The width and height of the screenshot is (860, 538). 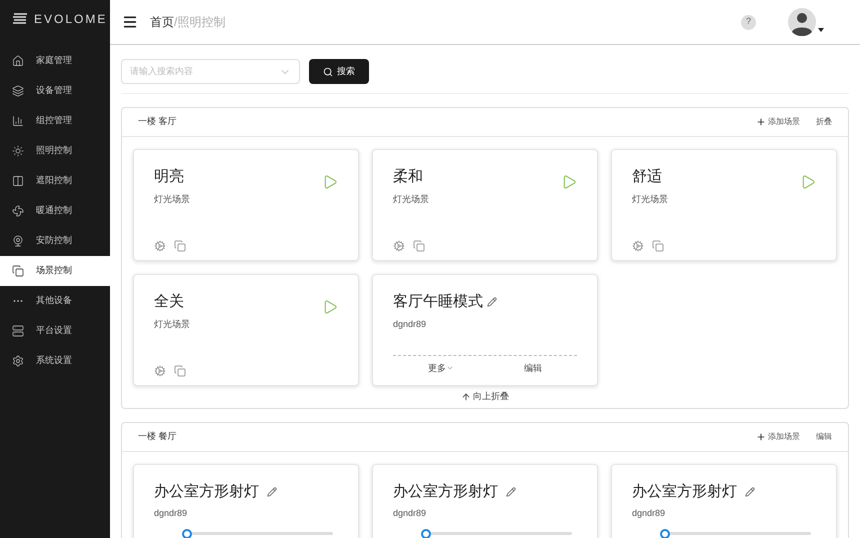 I want to click on layers-icon, so click(x=18, y=91).